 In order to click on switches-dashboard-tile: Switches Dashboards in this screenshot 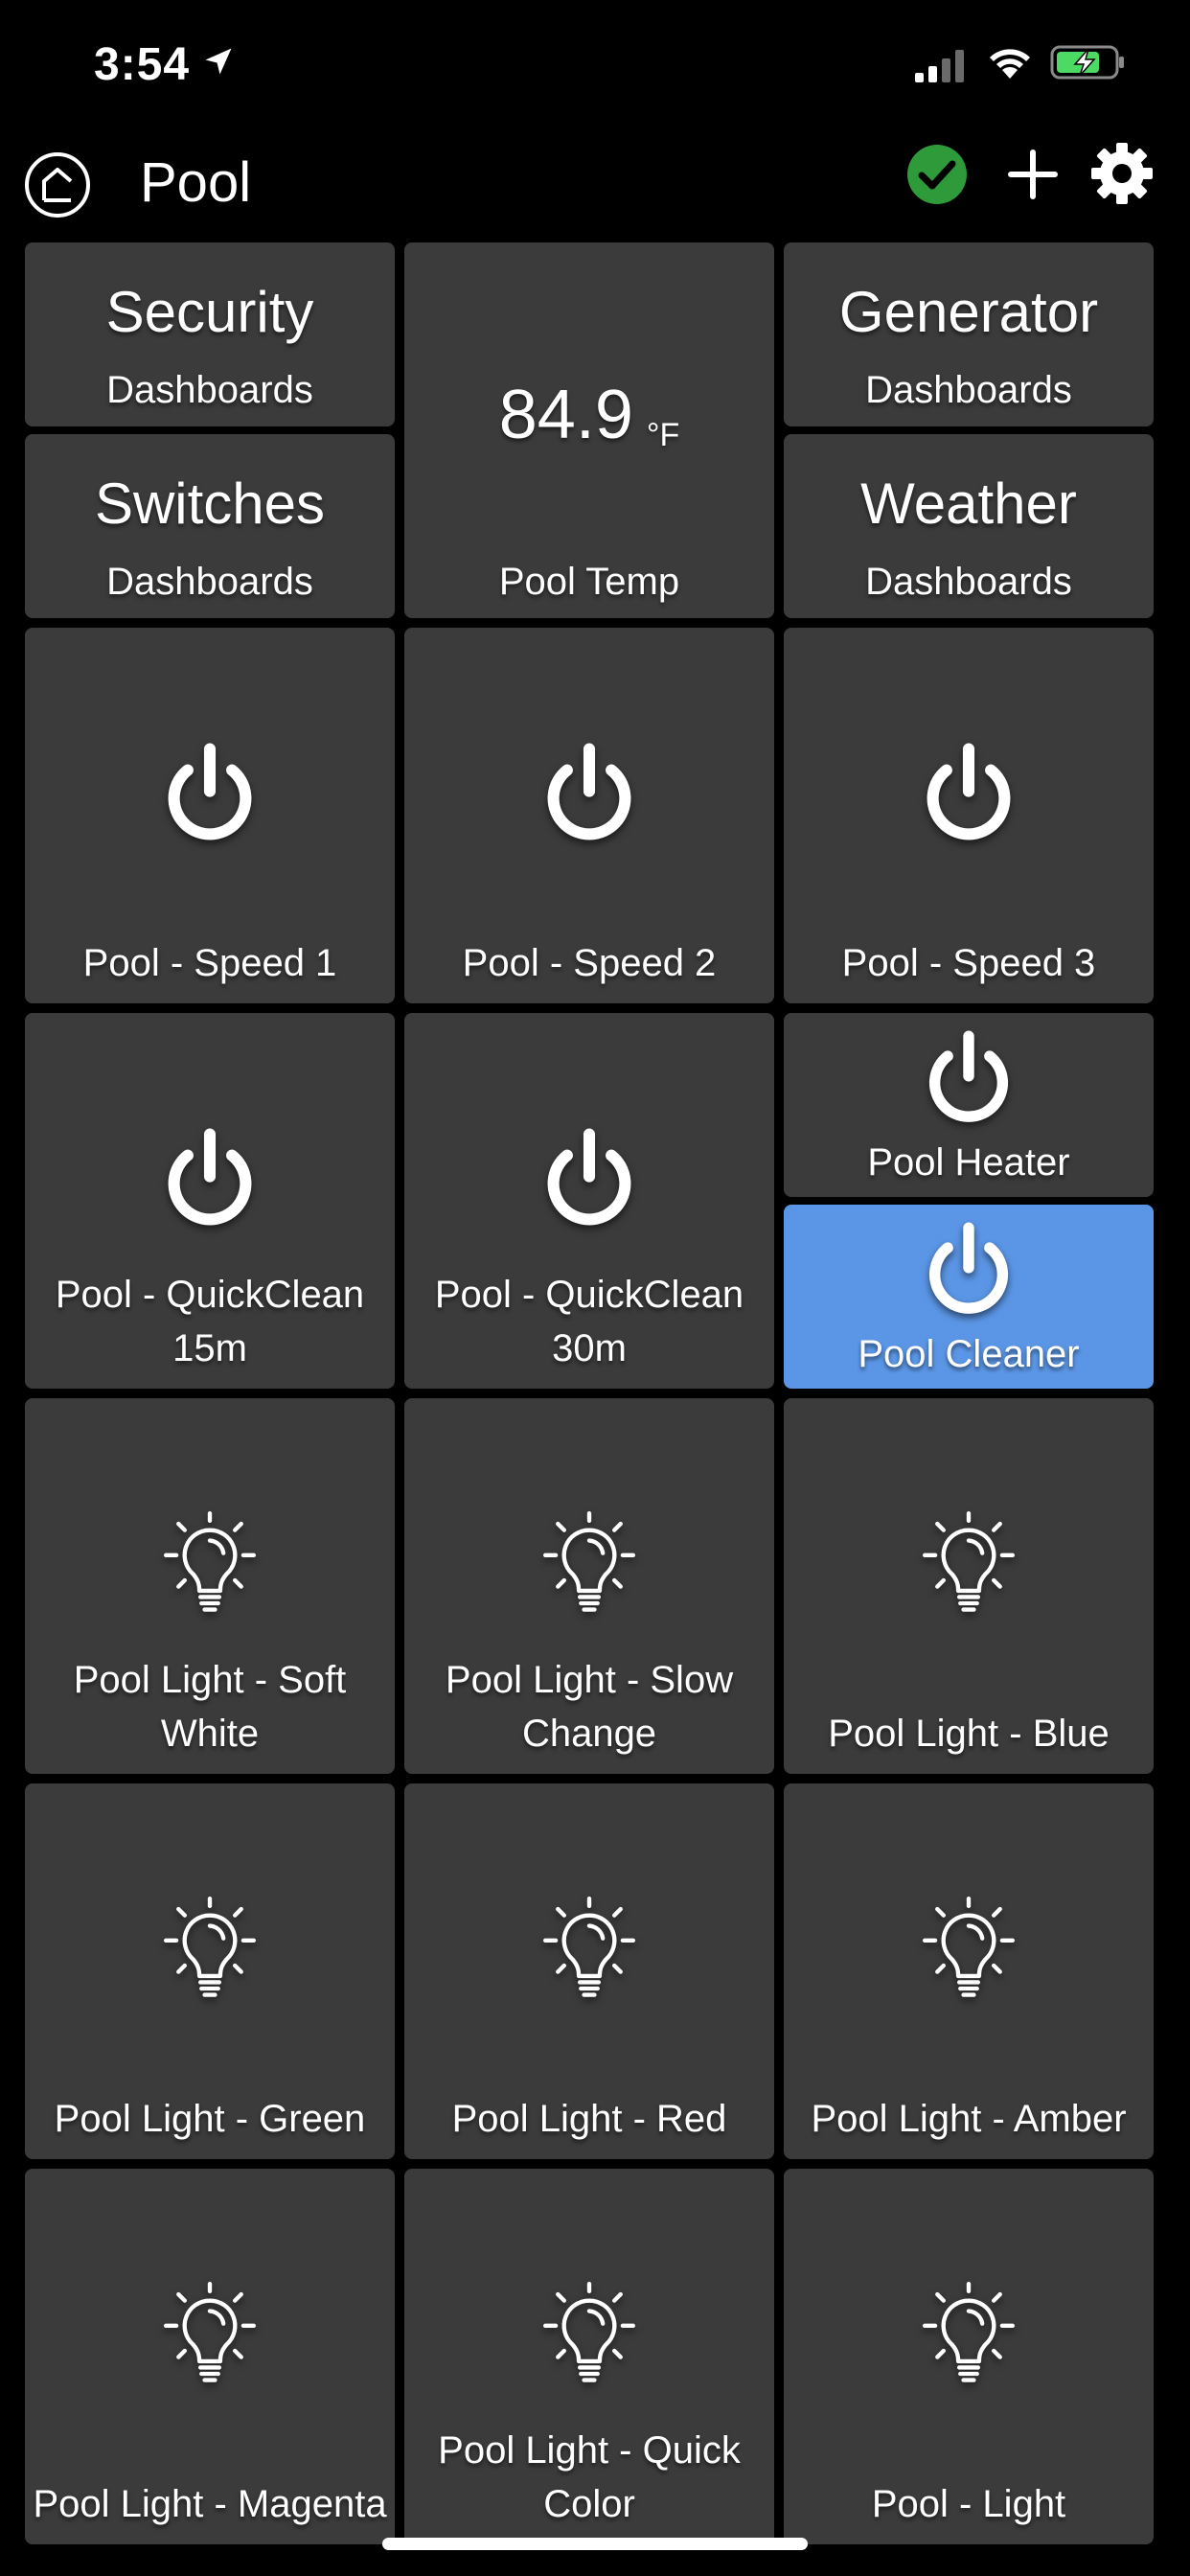, I will do `click(210, 526)`.